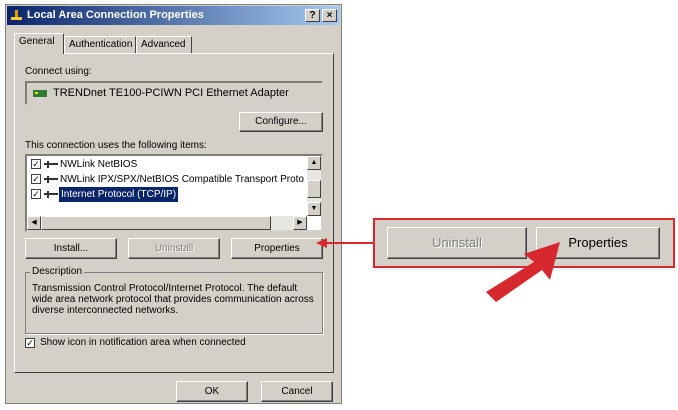  What do you see at coordinates (39, 43) in the screenshot?
I see `tab-general: General` at bounding box center [39, 43].